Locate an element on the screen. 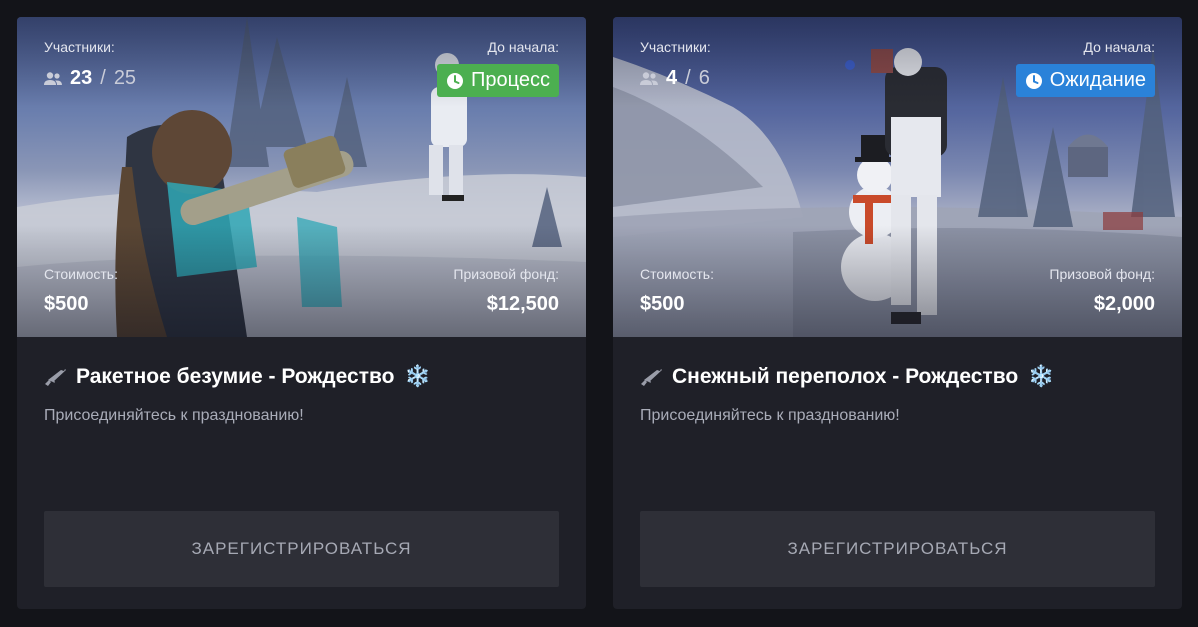 The image size is (1198, 627). prize-value: $12,500 is located at coordinates (522, 304).